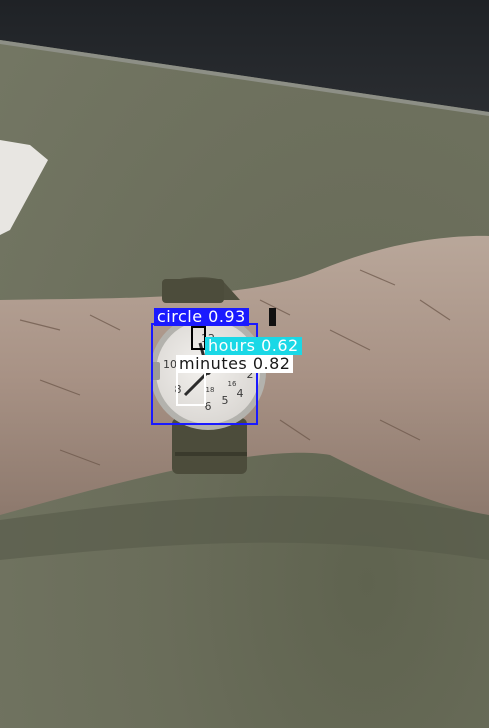  I want to click on circle-label-tick, so click(272, 317).